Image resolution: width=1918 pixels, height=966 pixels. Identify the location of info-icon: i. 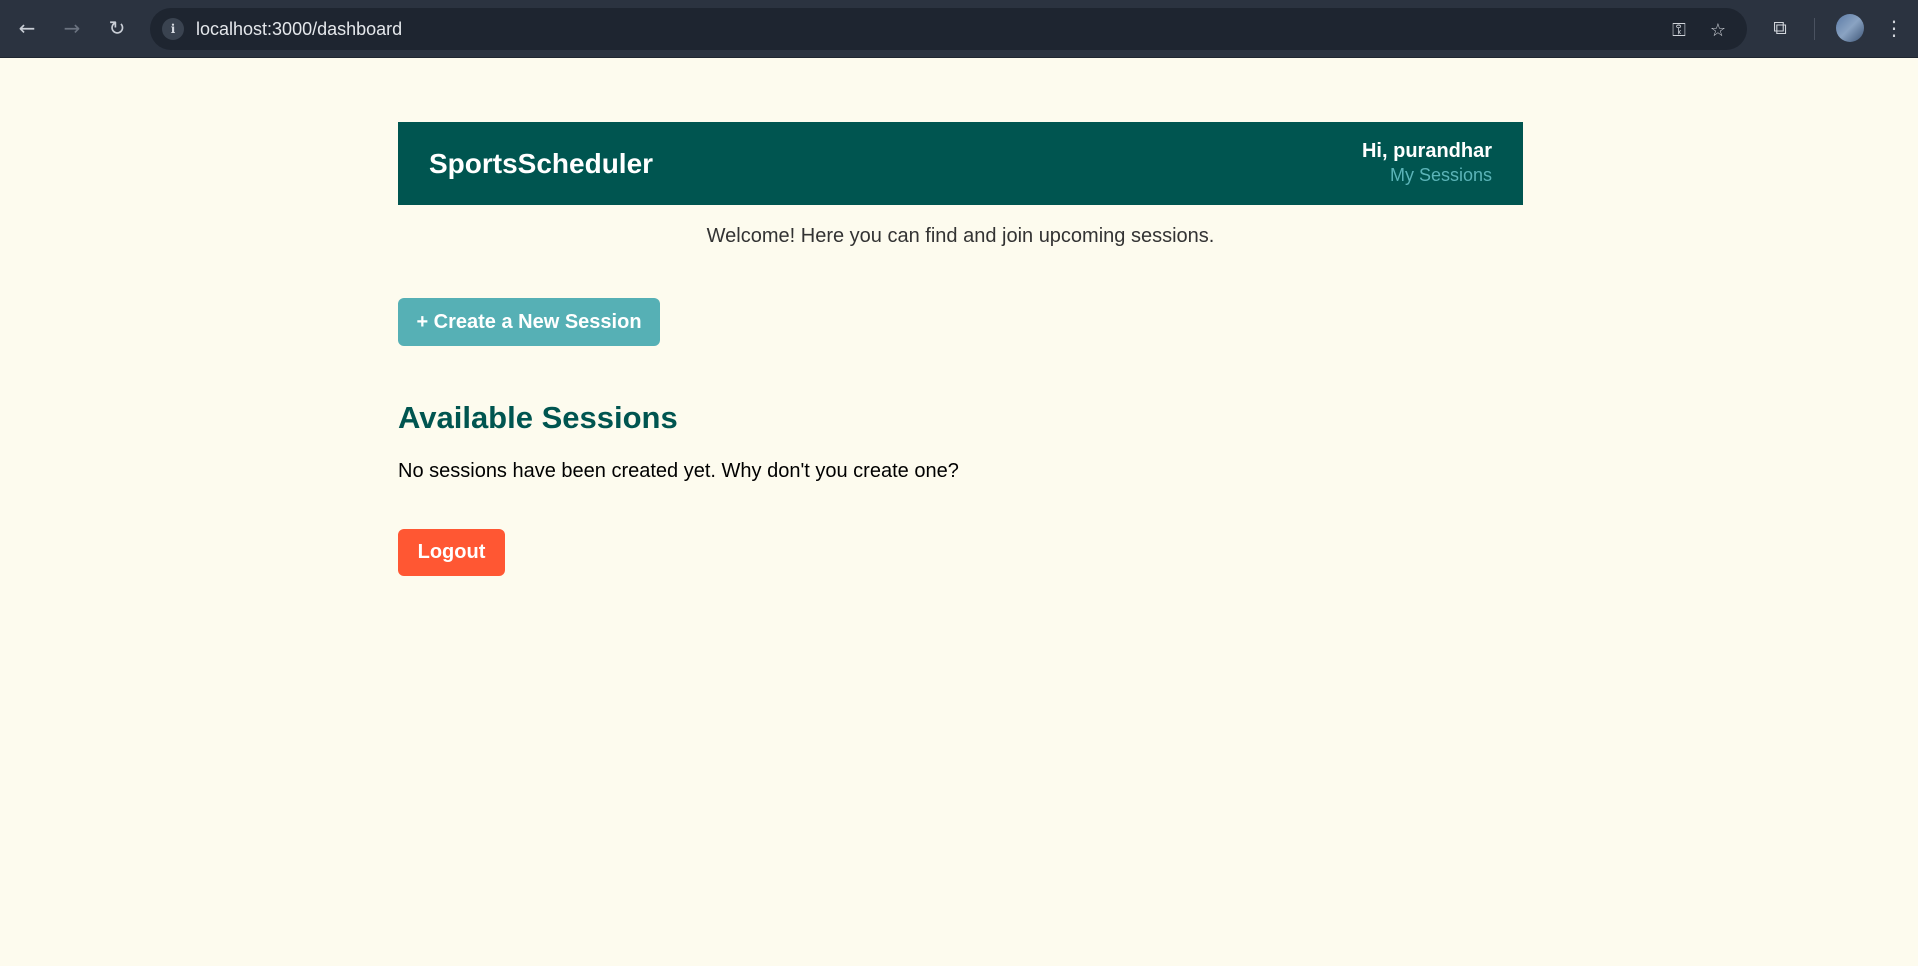
(173, 29).